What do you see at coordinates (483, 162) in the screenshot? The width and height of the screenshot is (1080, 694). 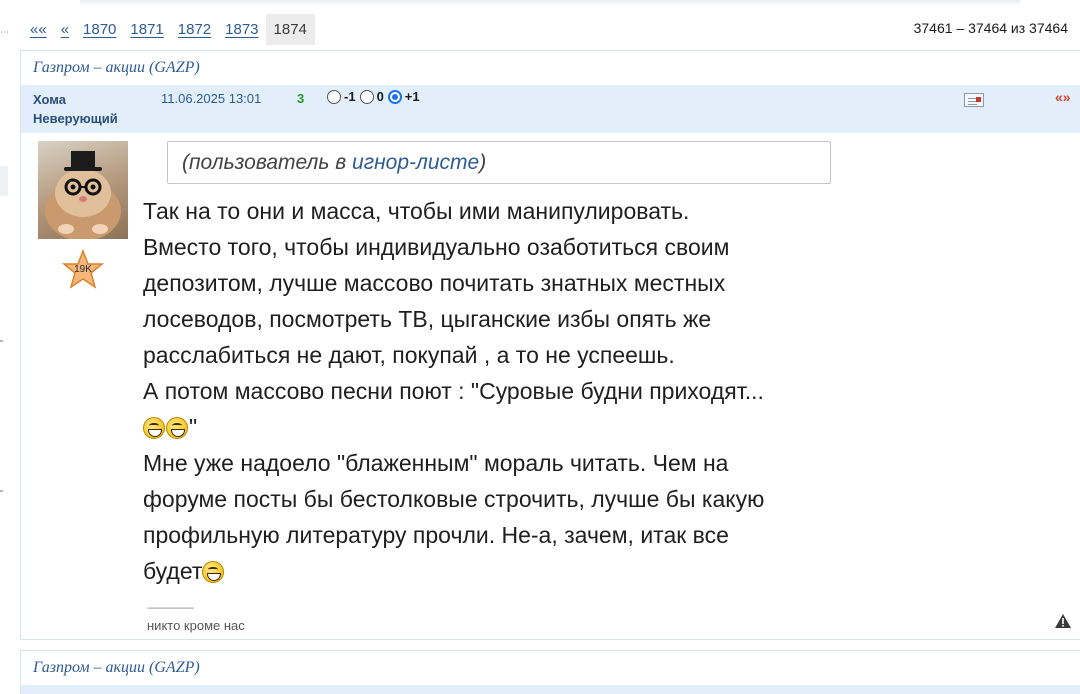 I see `ignored-suffix: )` at bounding box center [483, 162].